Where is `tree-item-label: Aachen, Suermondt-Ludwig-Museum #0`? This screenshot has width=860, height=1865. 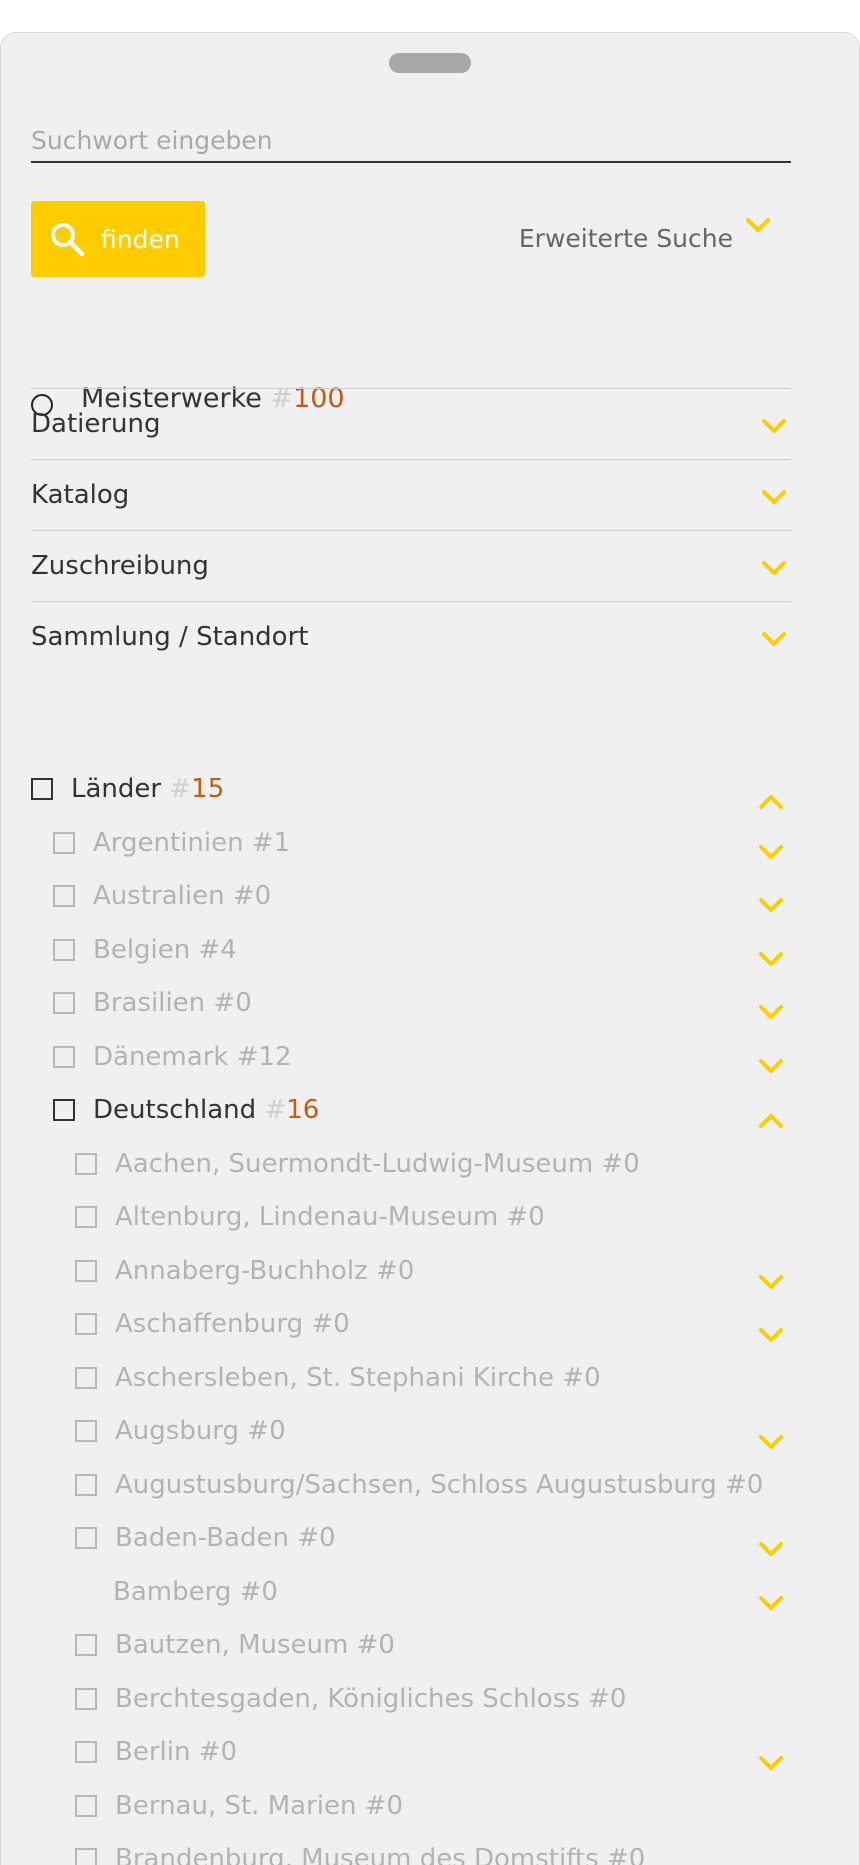
tree-item-label: Aachen, Suermondt-Ludwig-Museum #0 is located at coordinates (377, 1164).